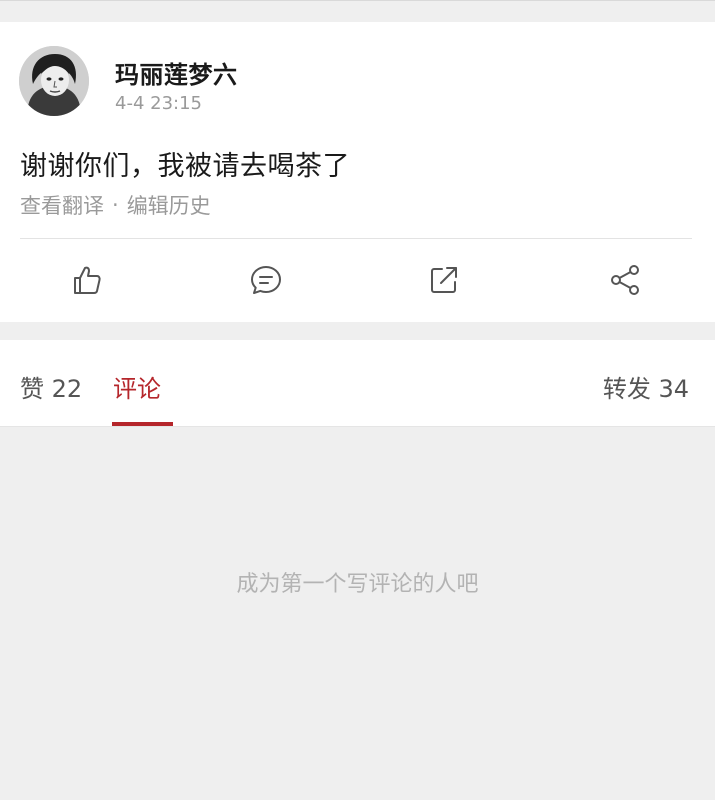 This screenshot has height=800, width=715. I want to click on translate-link: 查看翻译, so click(62, 205).